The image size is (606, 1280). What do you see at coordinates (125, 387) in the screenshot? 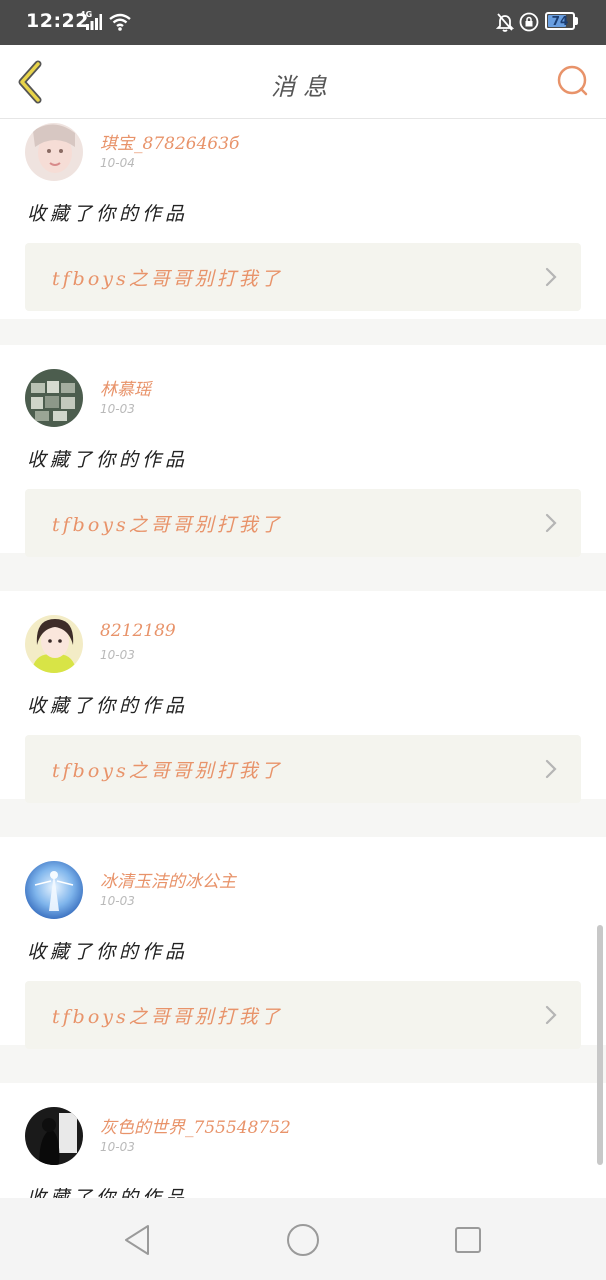
I see `username: 林慕瑶` at bounding box center [125, 387].